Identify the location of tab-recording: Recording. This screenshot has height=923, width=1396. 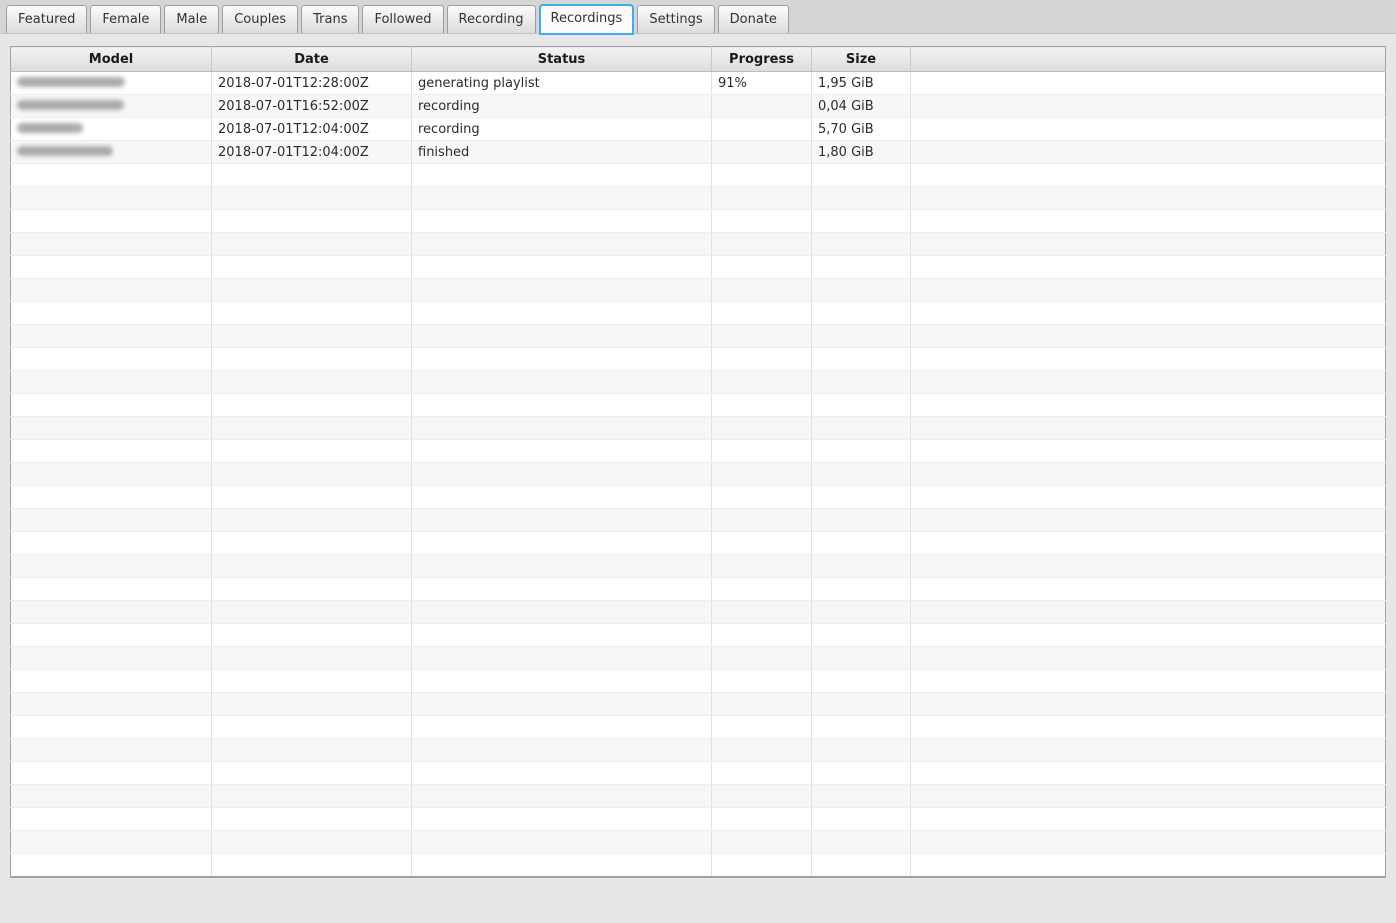
(491, 19).